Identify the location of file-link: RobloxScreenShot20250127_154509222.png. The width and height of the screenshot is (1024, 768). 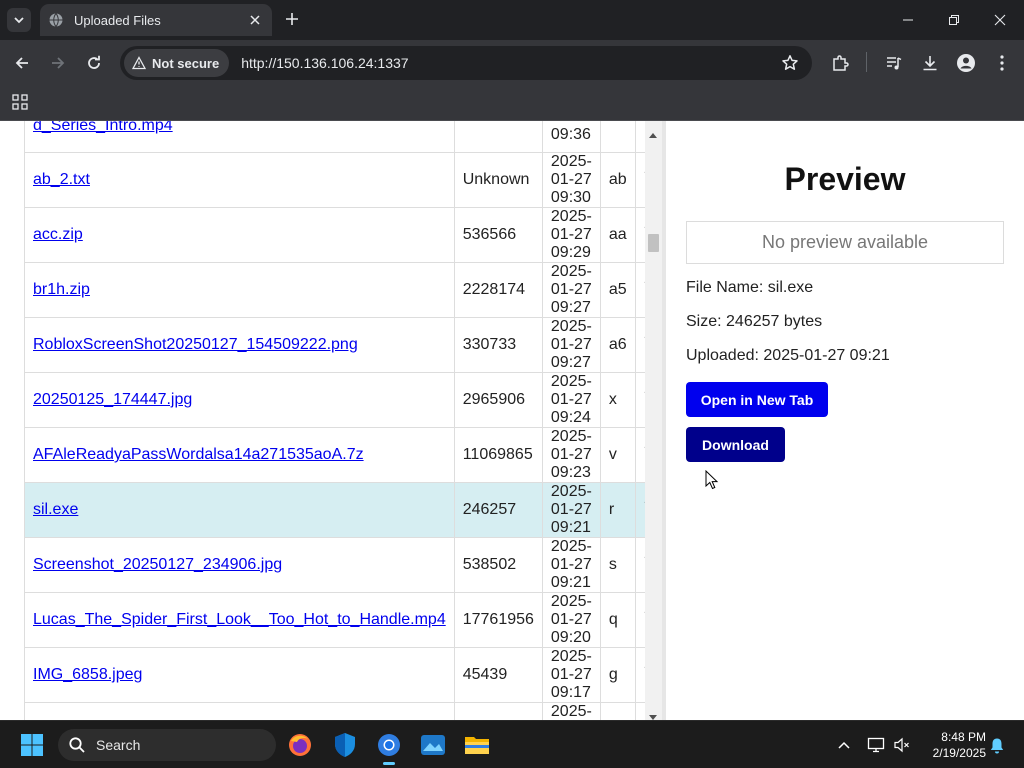
(195, 344).